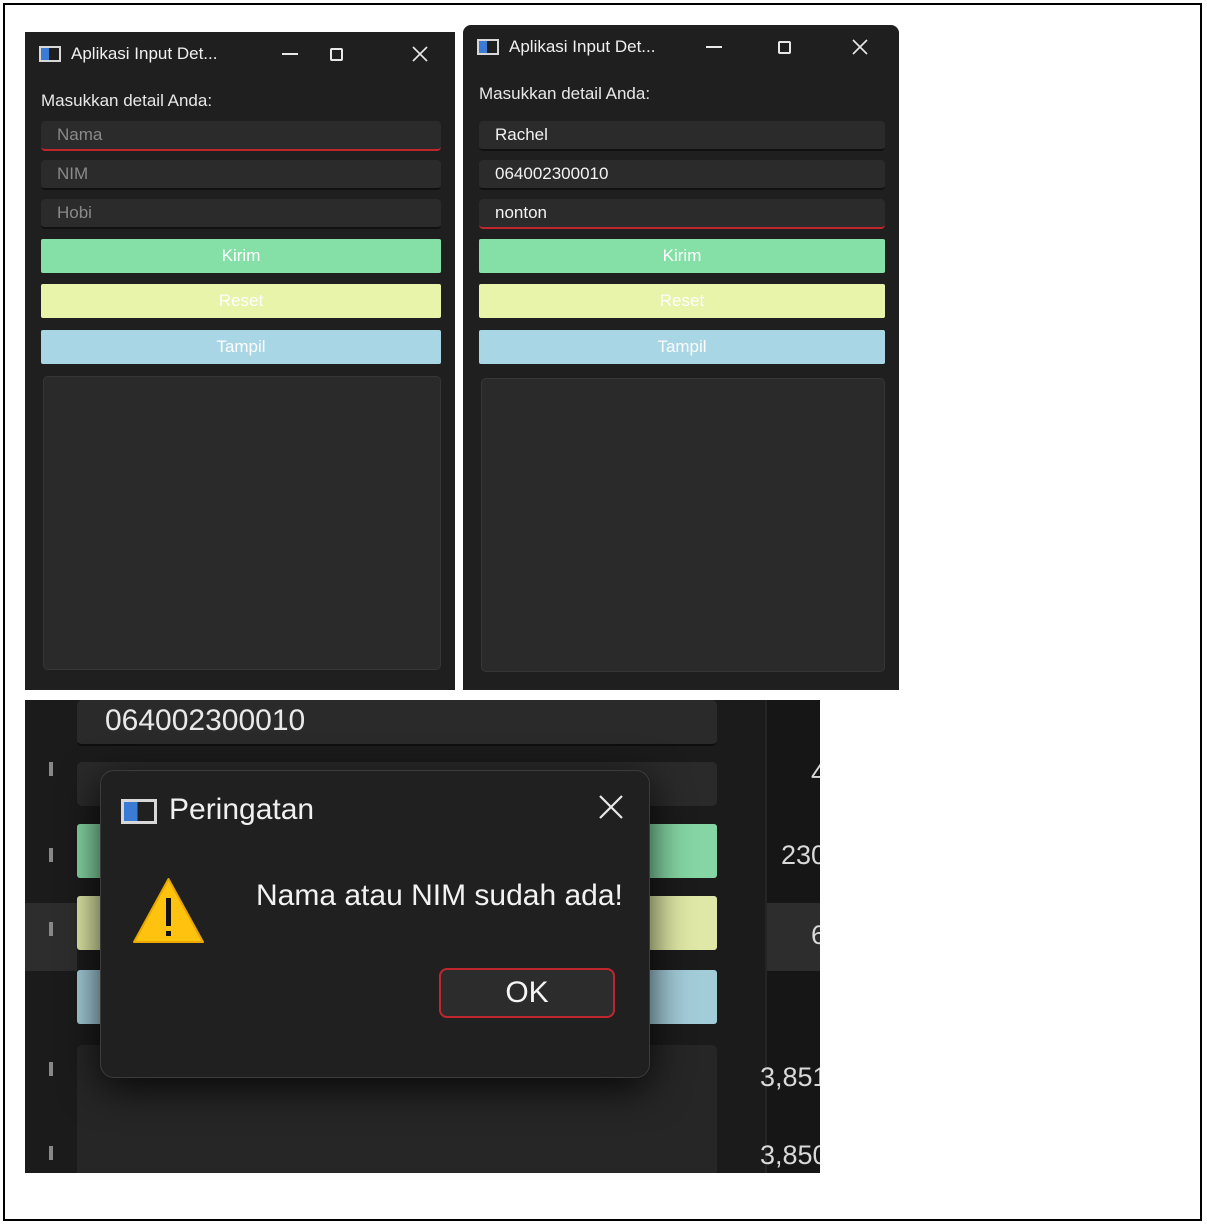 Image resolution: width=1207 pixels, height=1226 pixels. What do you see at coordinates (815, 773) in the screenshot?
I see `cell-value: 4` at bounding box center [815, 773].